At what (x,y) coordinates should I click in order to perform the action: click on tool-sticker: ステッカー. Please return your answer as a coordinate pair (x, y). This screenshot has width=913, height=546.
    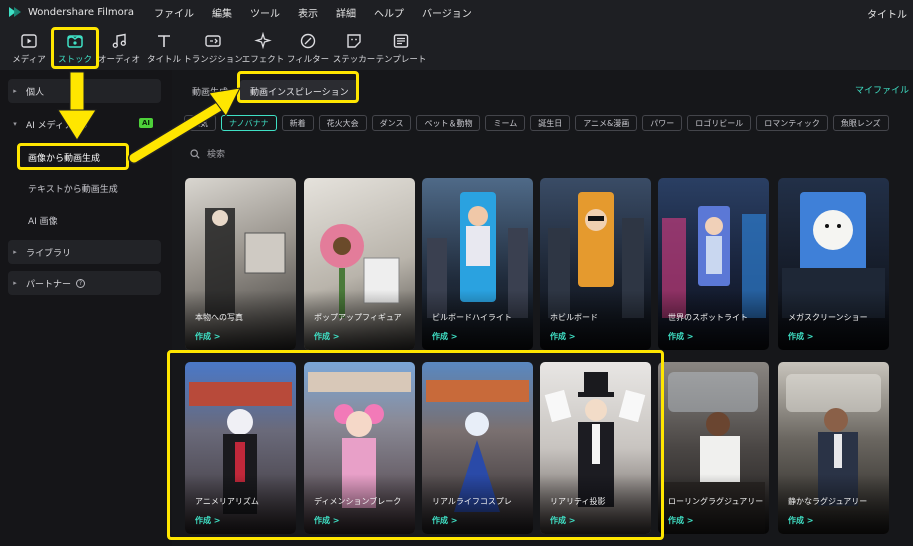
    Looking at the image, I should click on (354, 47).